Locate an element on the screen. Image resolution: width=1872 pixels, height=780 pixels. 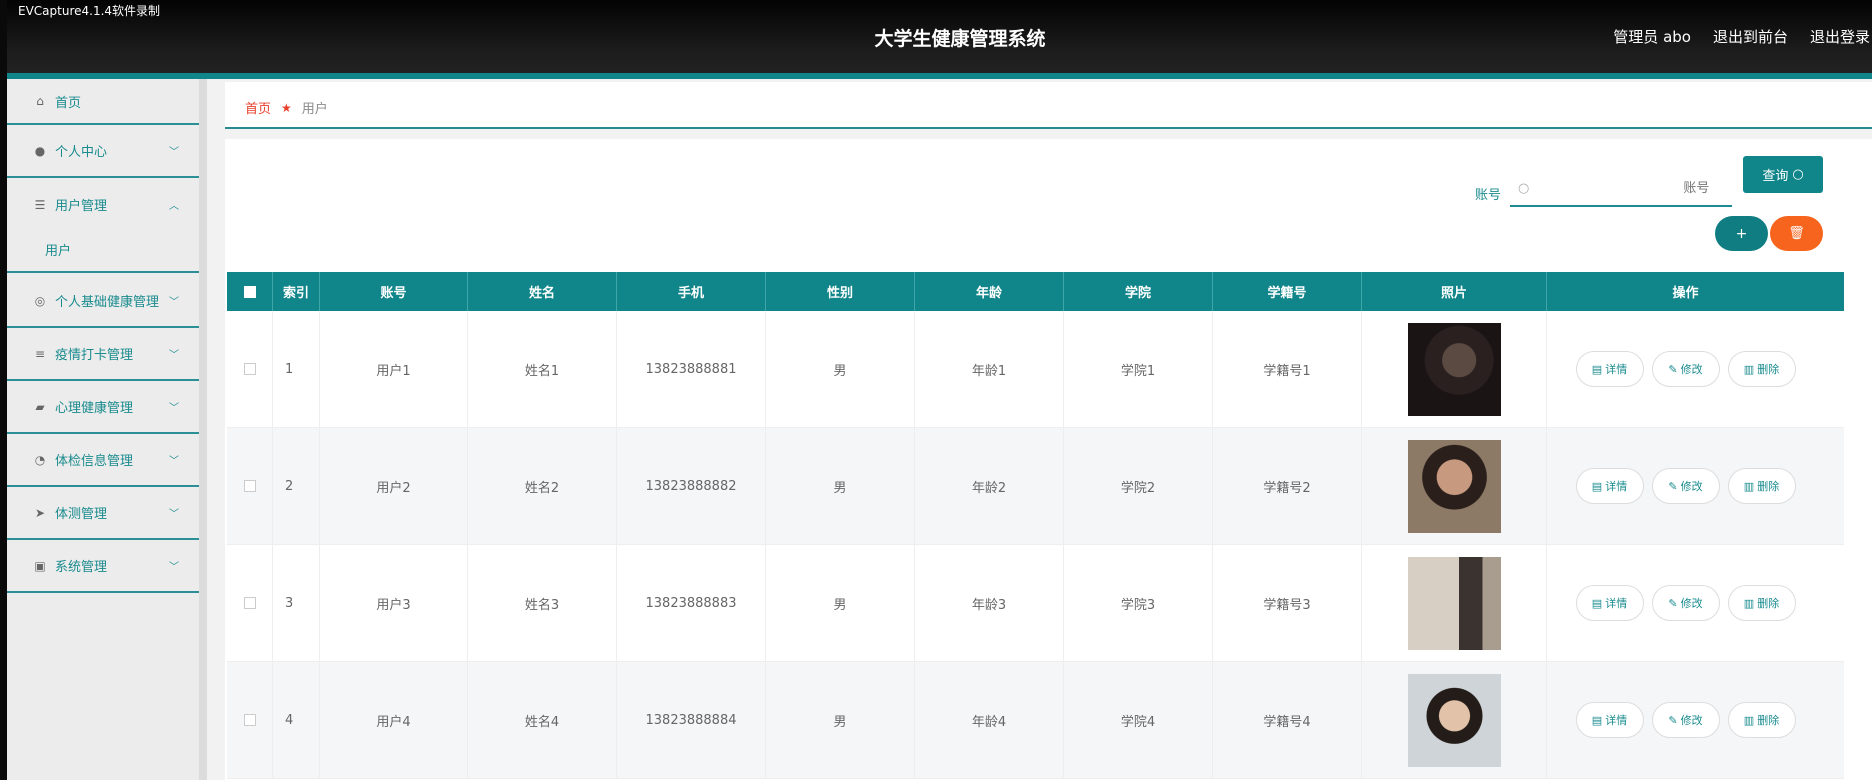
column-header: 性别 is located at coordinates (840, 291).